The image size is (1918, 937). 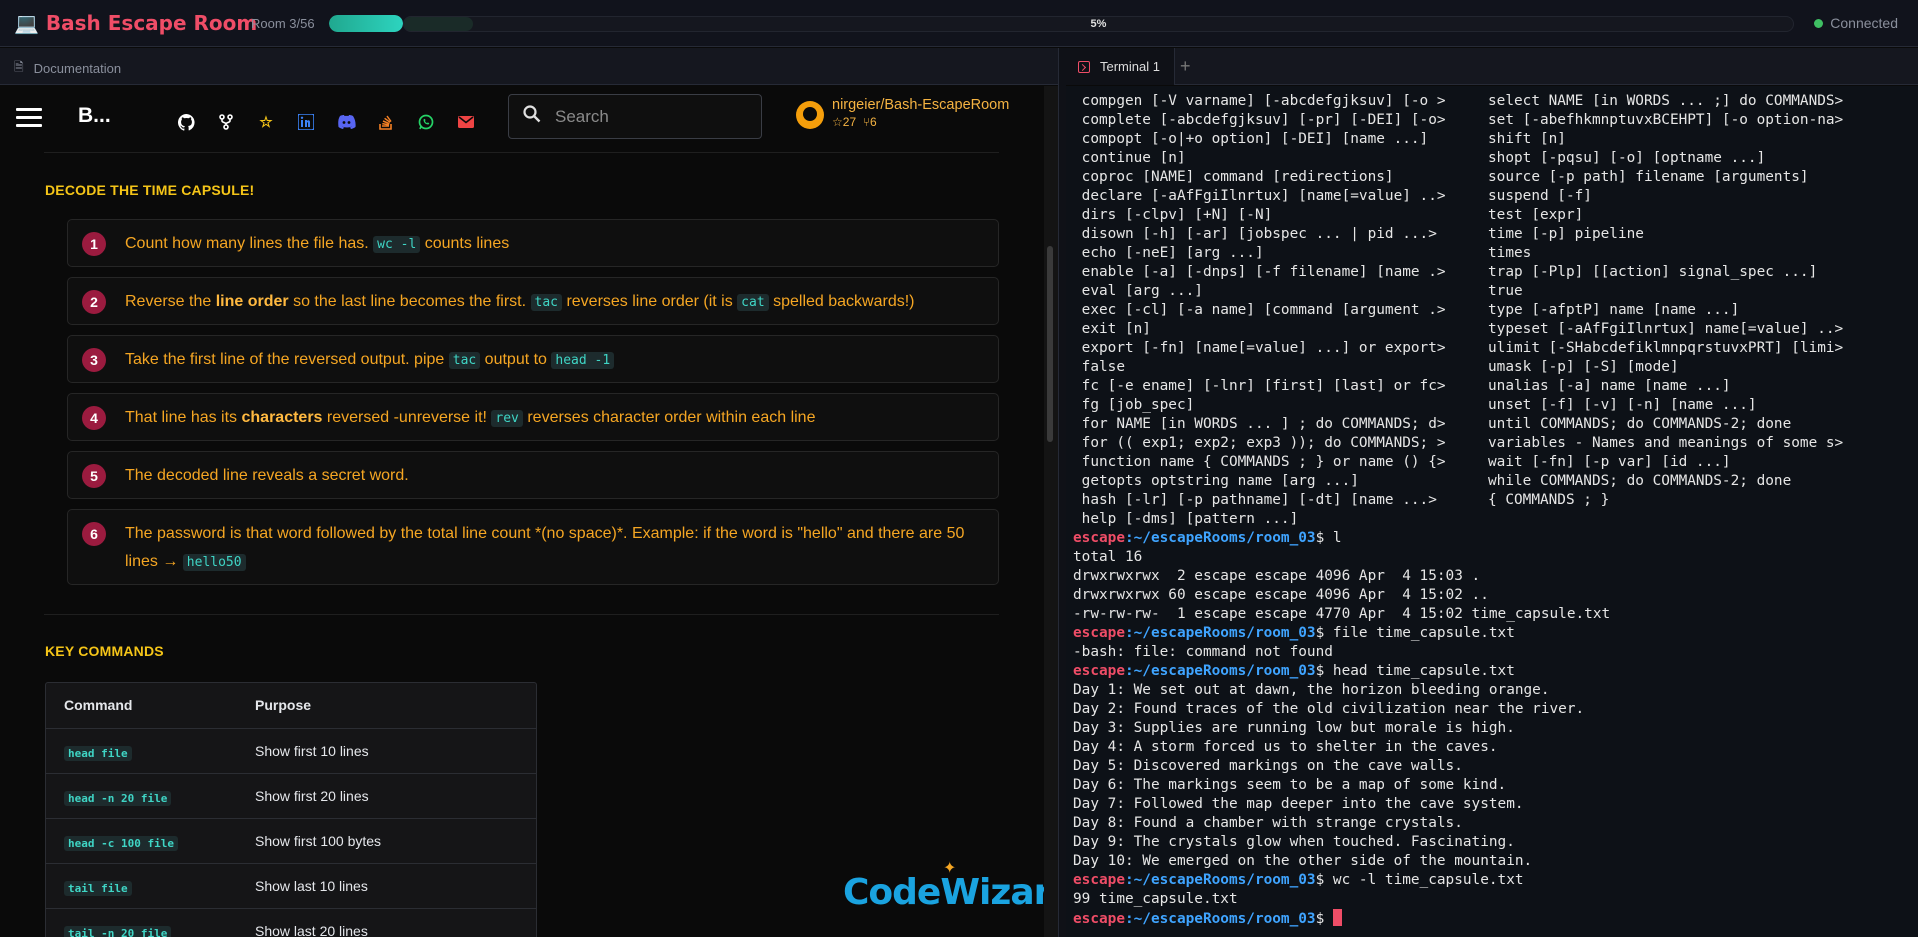 I want to click on inline-code: wc -l, so click(x=397, y=244).